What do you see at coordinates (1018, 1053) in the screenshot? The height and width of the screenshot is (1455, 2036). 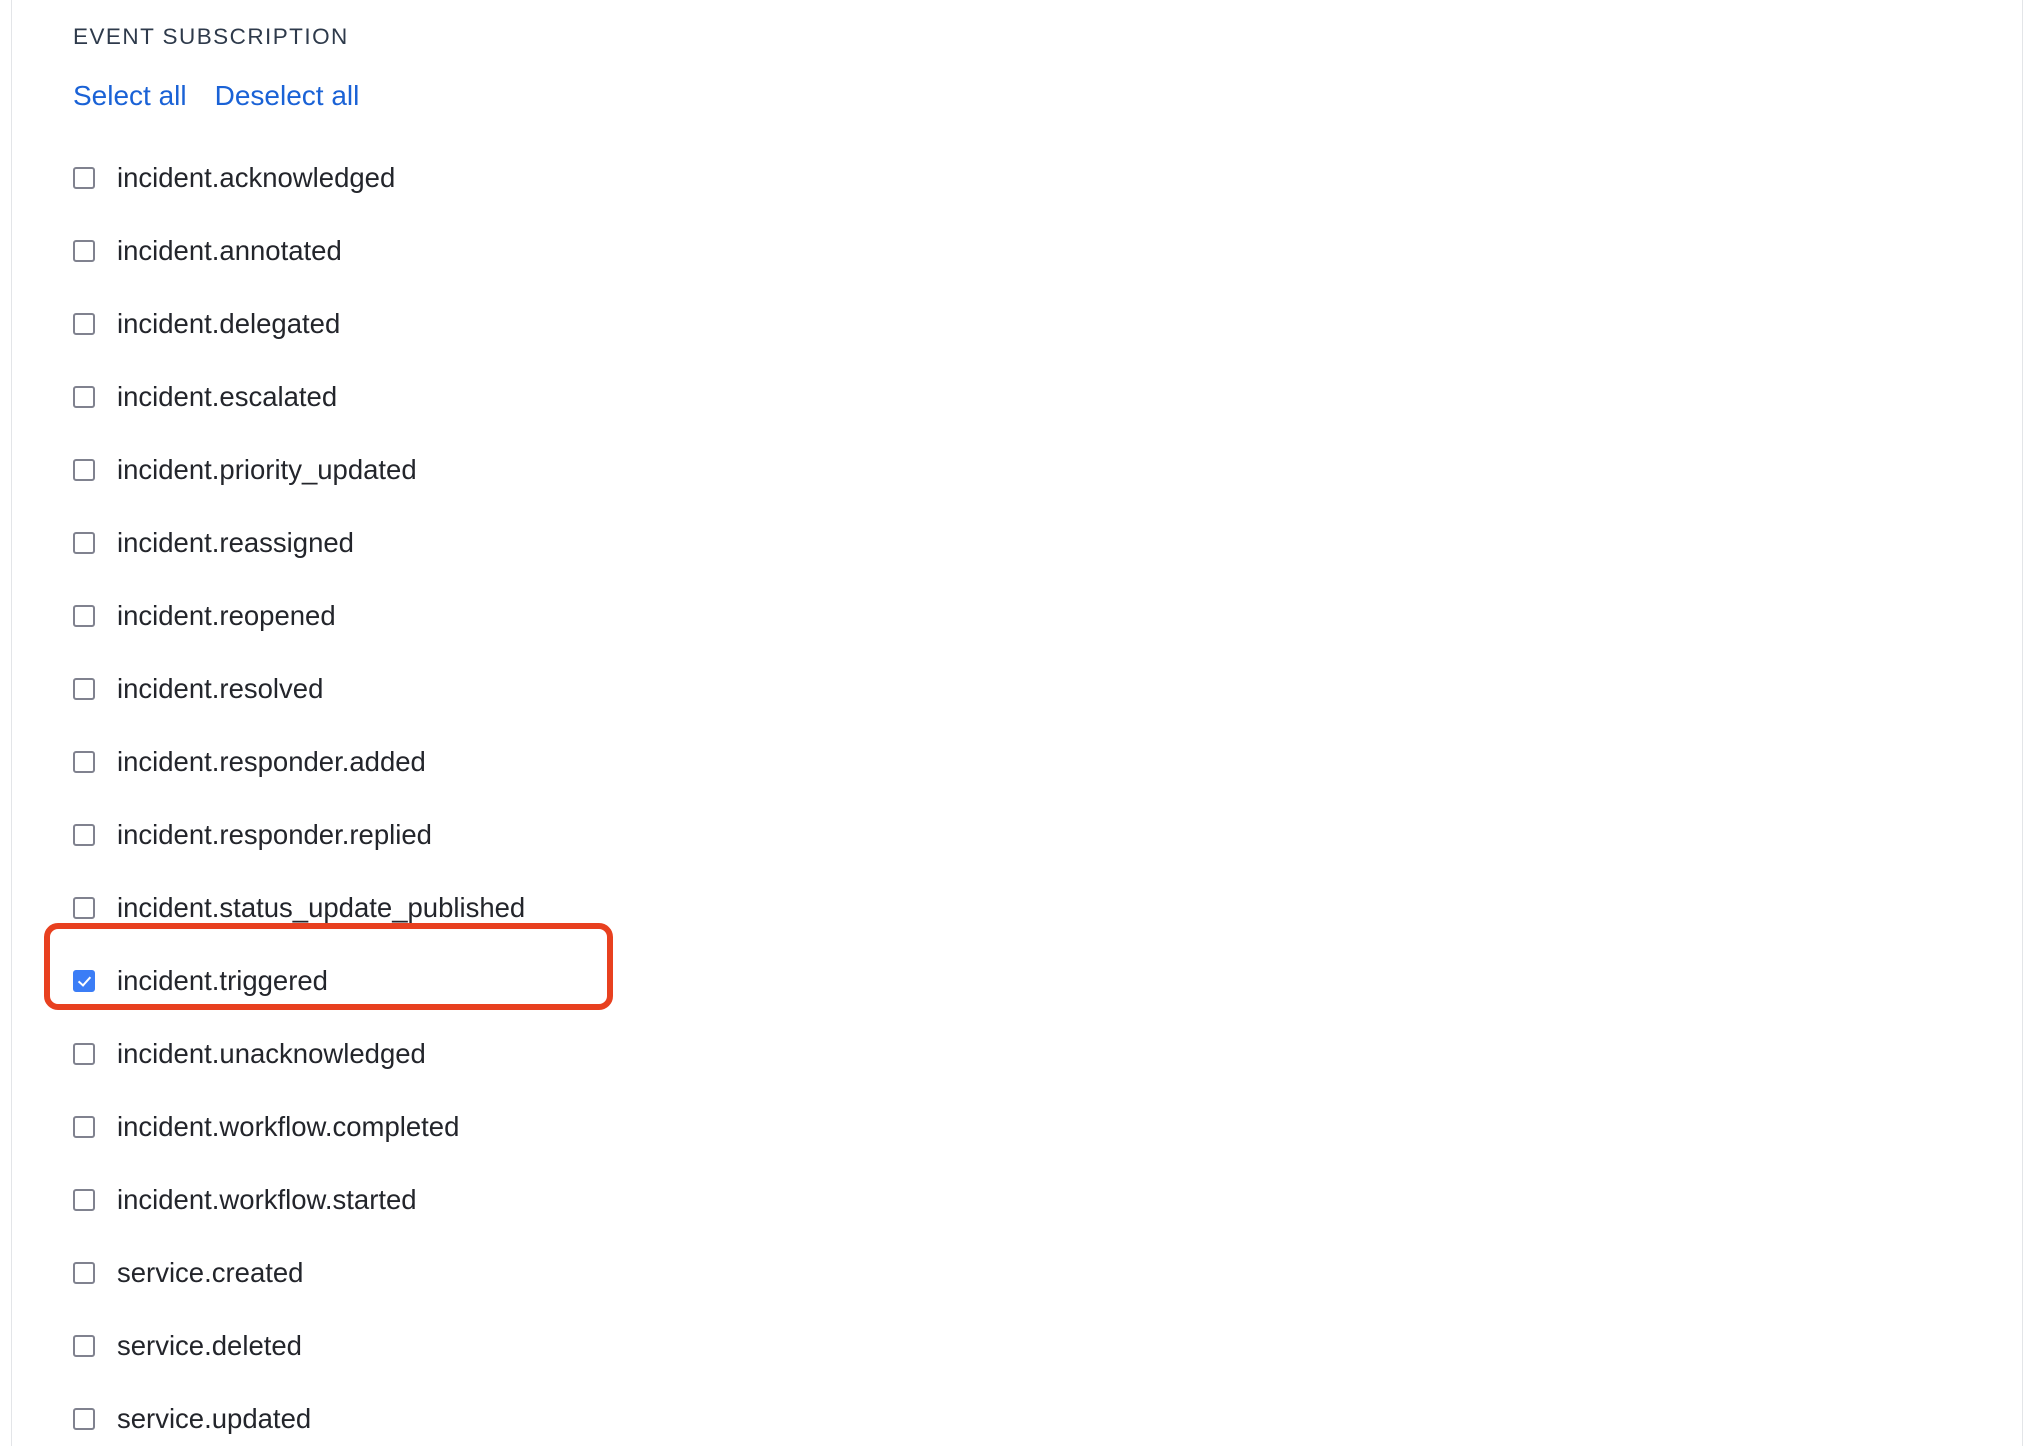 I see `event-row: incident.unacknowledged` at bounding box center [1018, 1053].